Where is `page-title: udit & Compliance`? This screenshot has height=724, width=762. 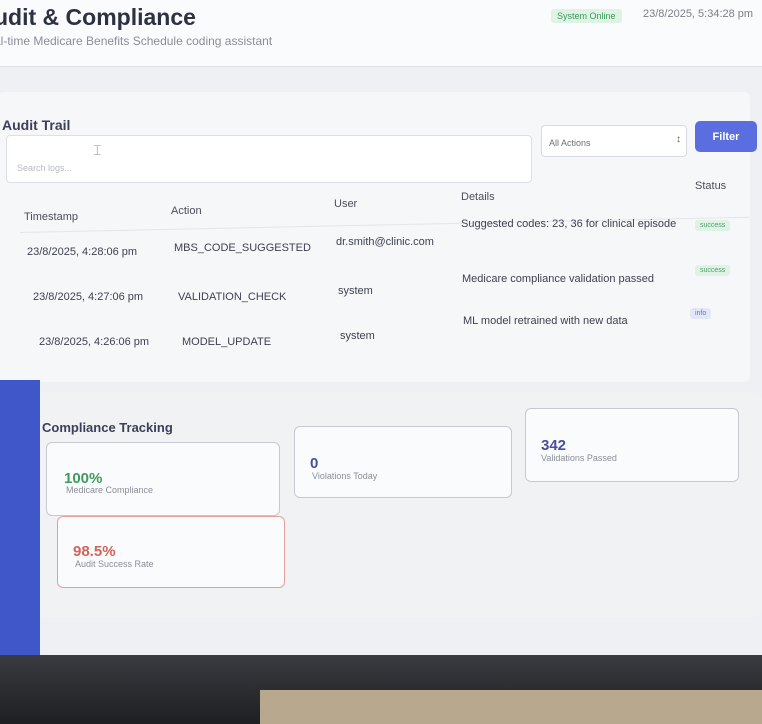 page-title: udit & Compliance is located at coordinates (98, 17).